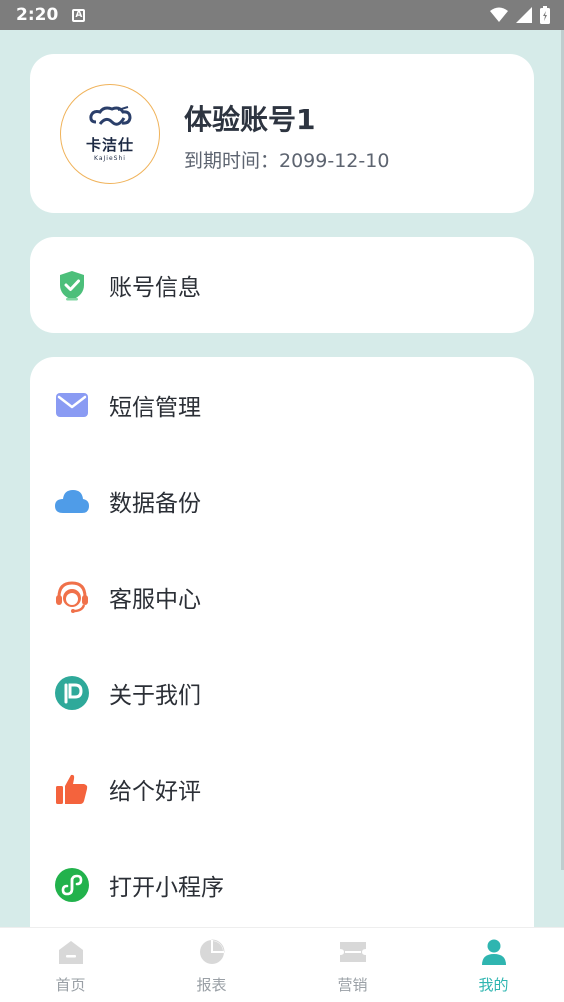  What do you see at coordinates (352, 985) in the screenshot?
I see `tab-label: 营销` at bounding box center [352, 985].